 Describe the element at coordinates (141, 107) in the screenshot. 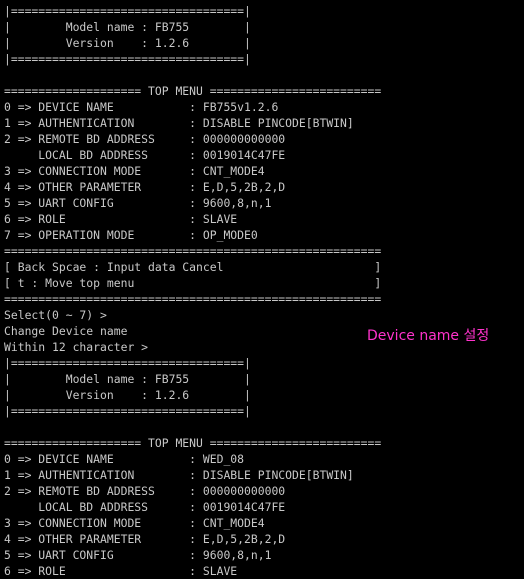

I see `terminal-line-menu-device-name: 0 => DEVICE NAME : FB755v1.2.6` at that location.